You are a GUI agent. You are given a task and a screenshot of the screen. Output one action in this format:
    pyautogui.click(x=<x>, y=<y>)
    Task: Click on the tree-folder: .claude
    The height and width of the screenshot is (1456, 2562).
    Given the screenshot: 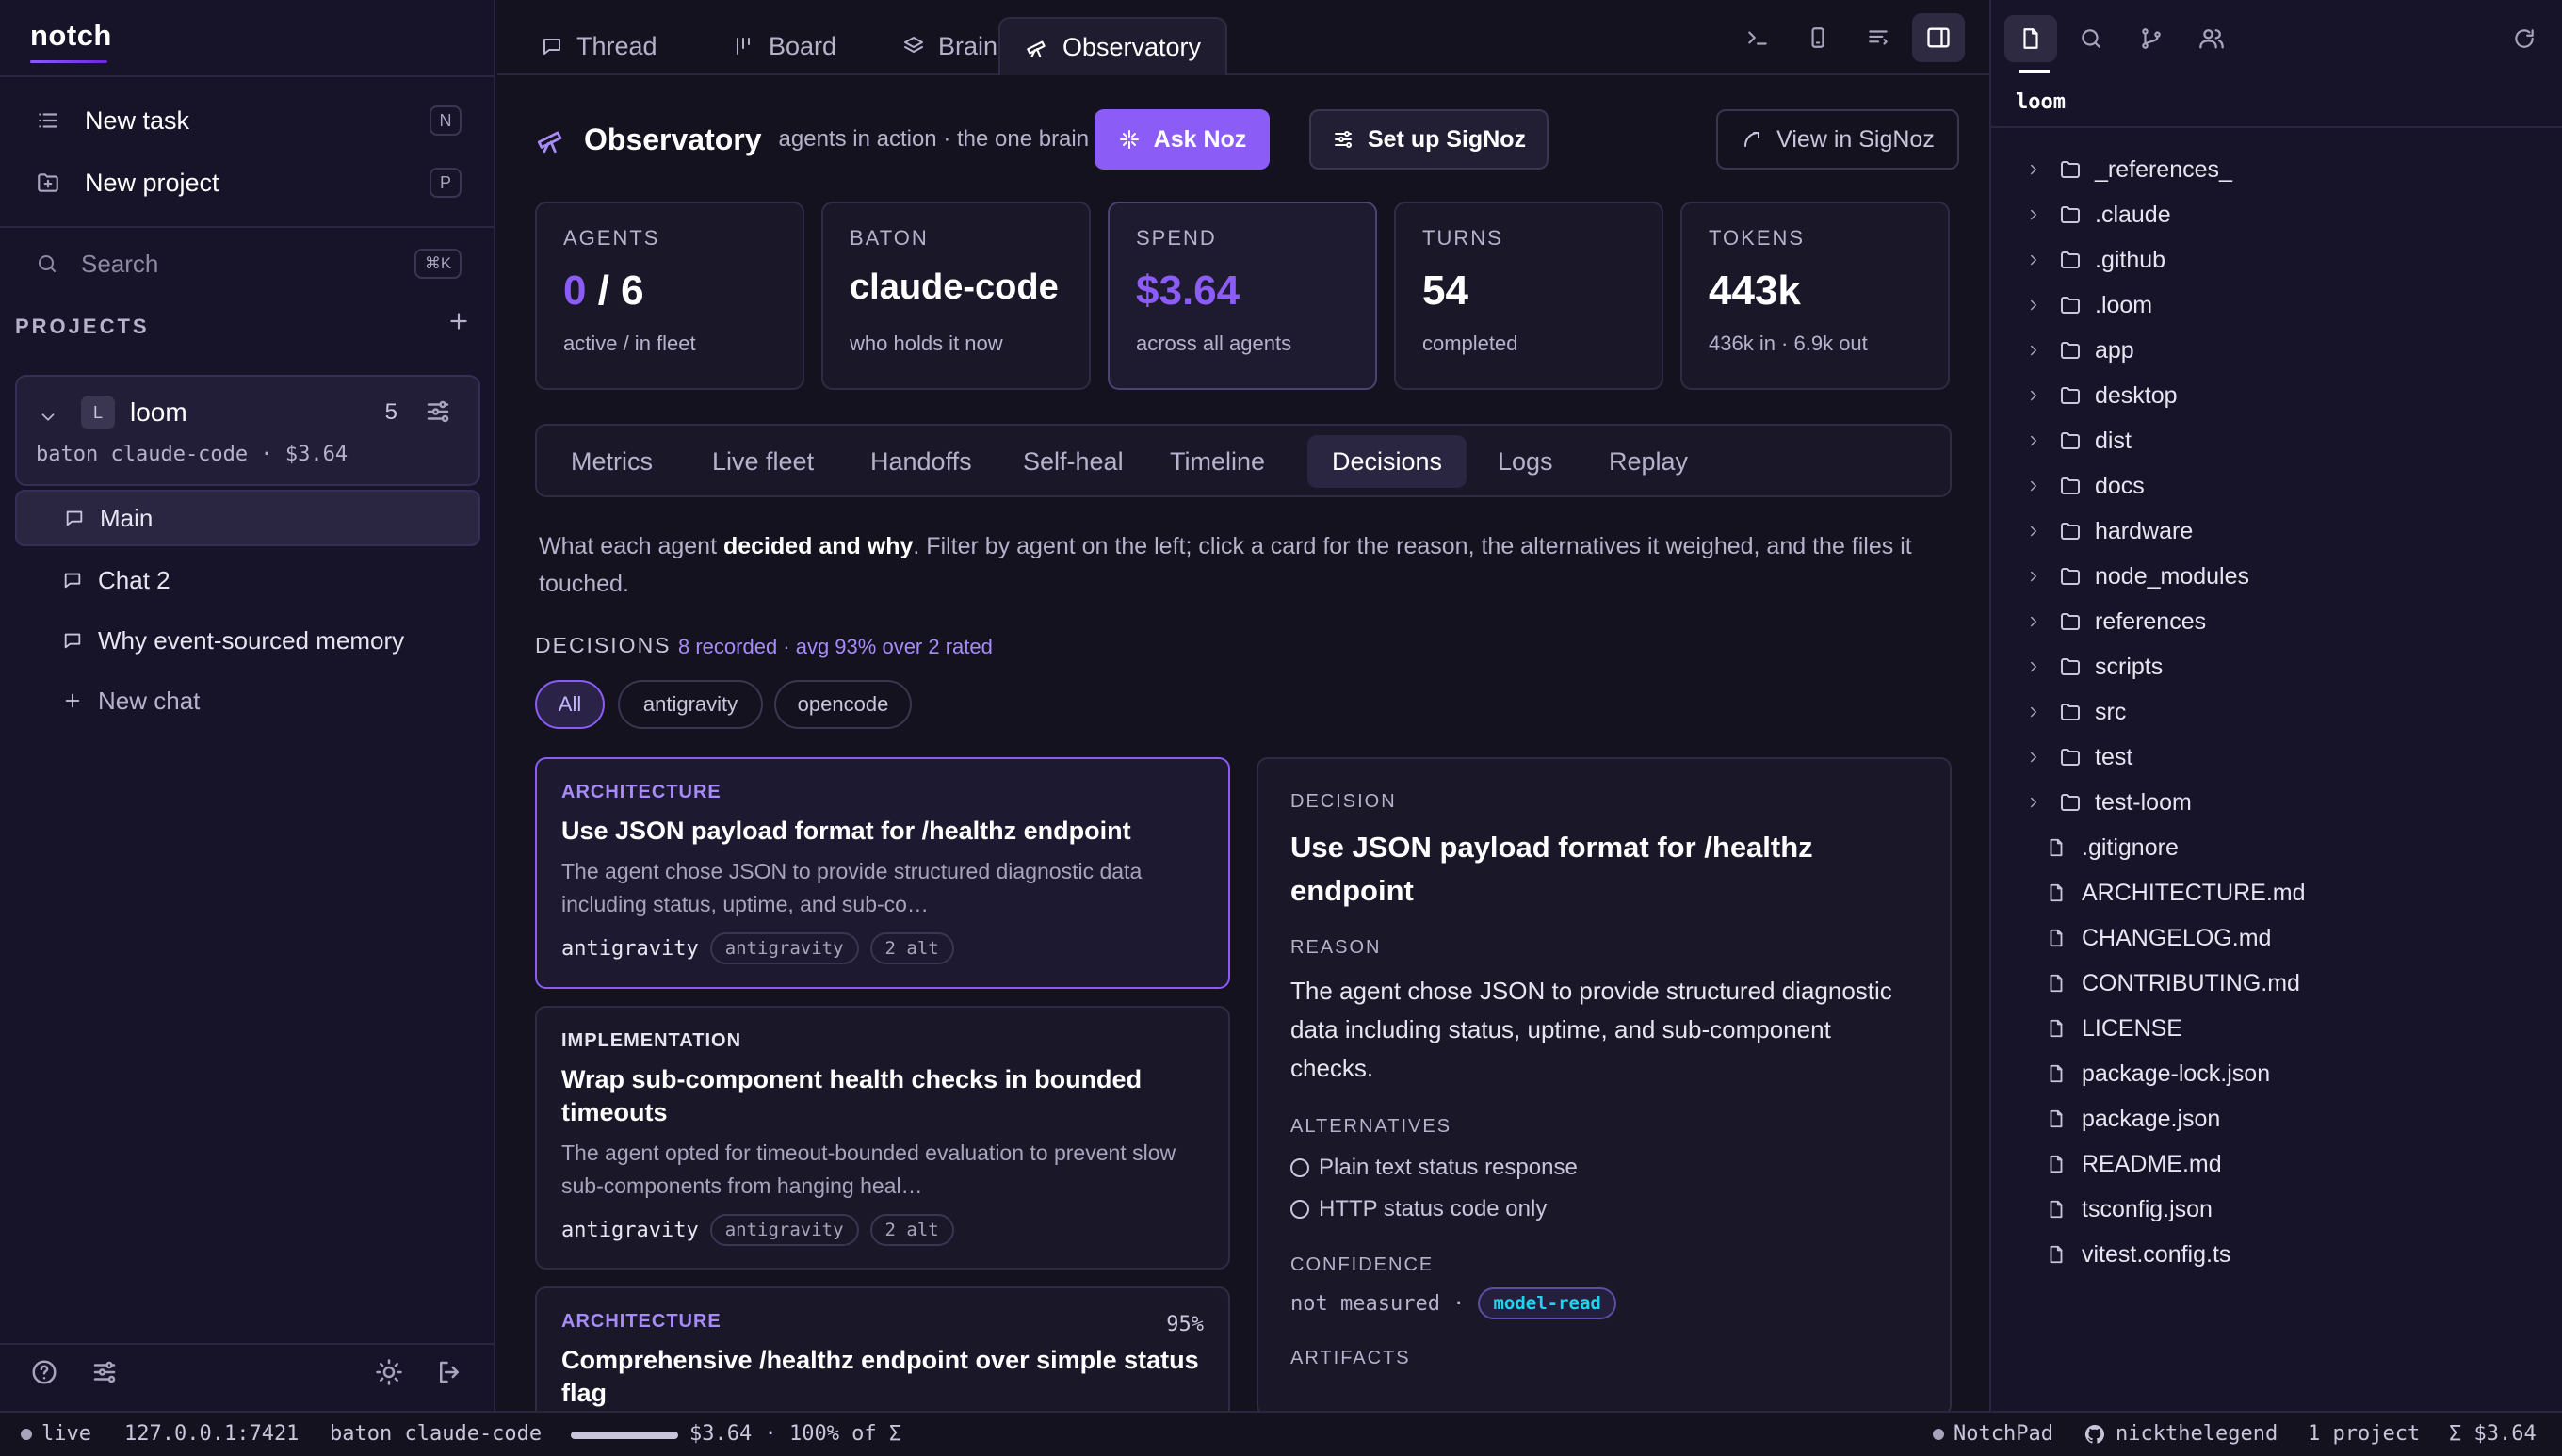 What is the action you would take?
    pyautogui.click(x=2095, y=215)
    